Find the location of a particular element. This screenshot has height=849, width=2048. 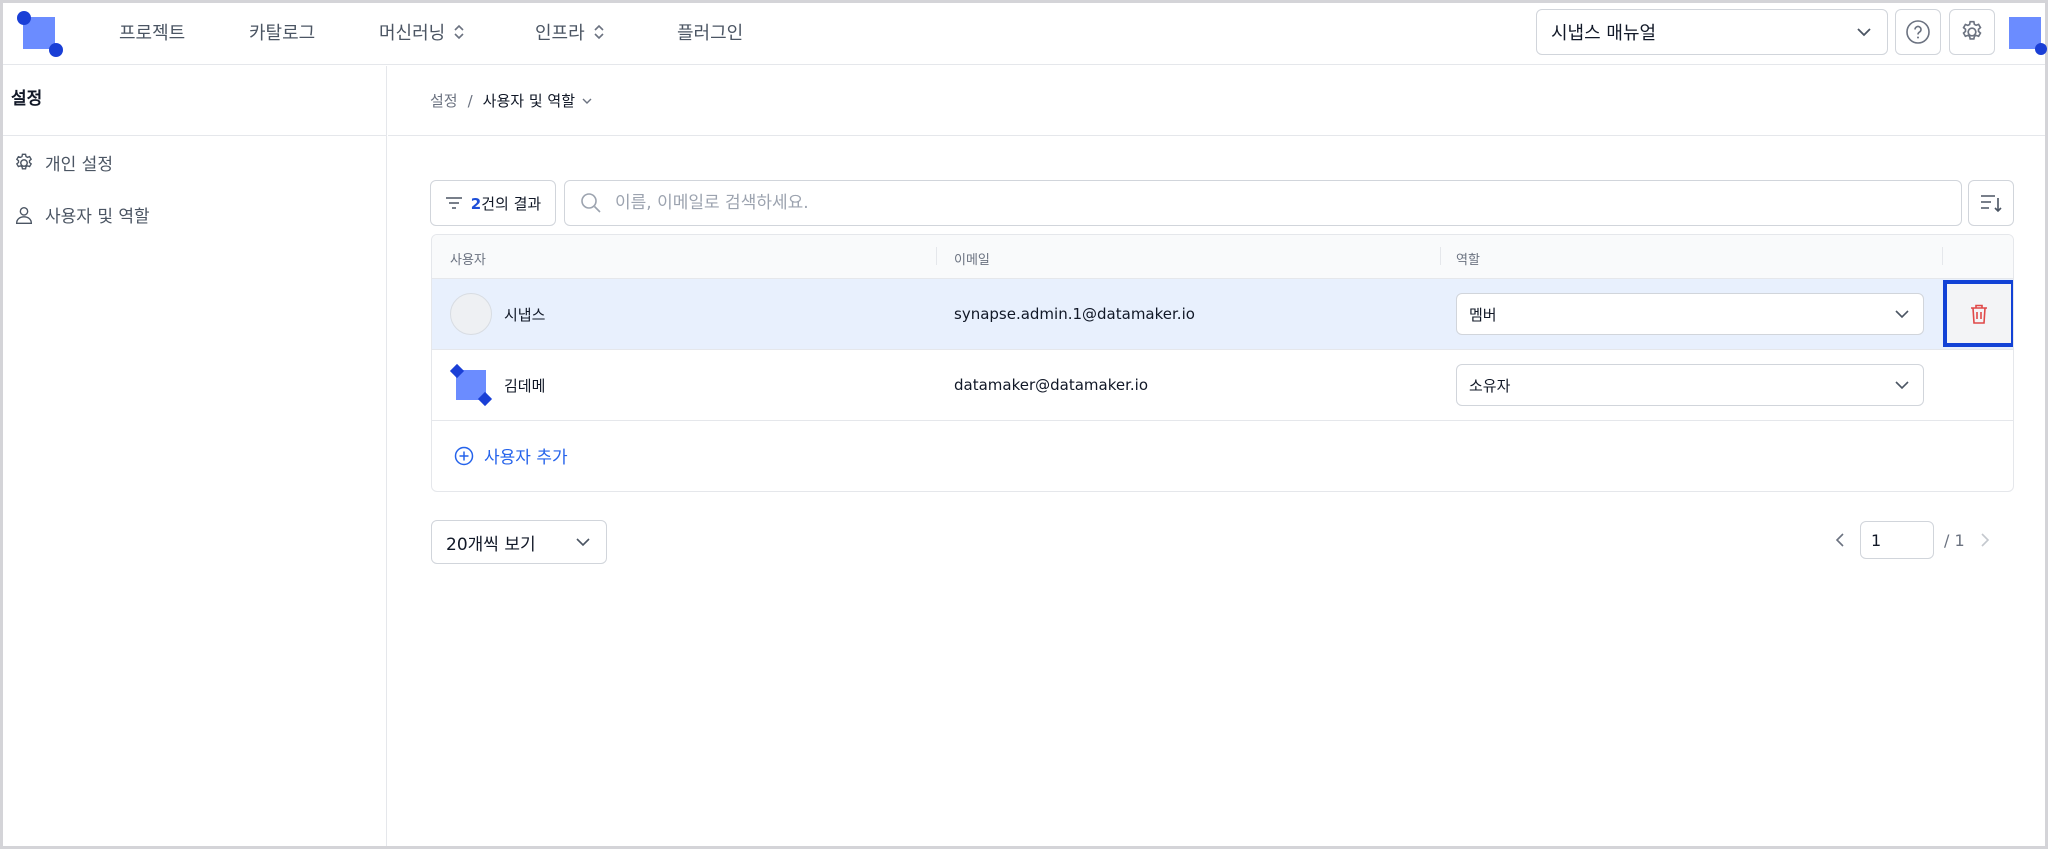

settings-button is located at coordinates (1972, 32).